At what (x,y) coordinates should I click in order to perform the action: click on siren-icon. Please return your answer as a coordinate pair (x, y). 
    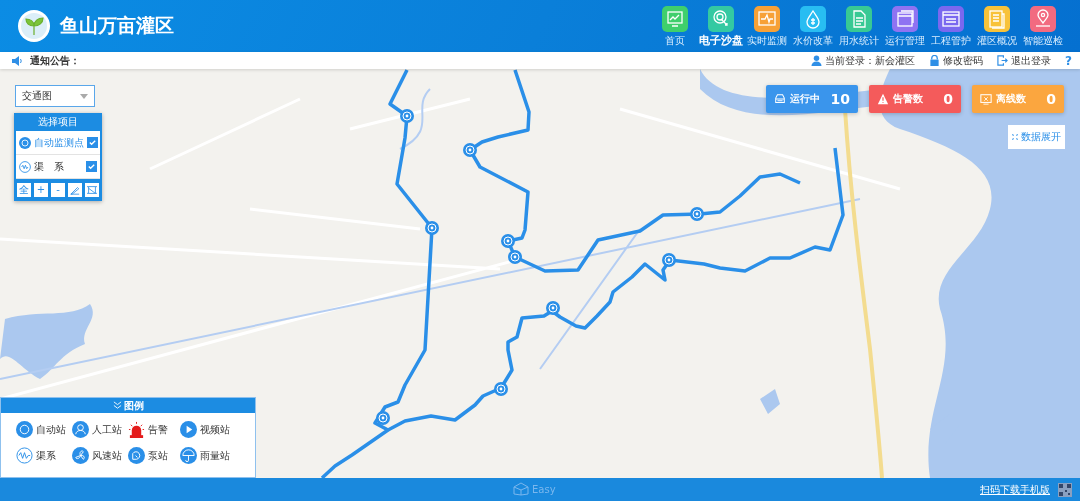
    Looking at the image, I should click on (136, 429).